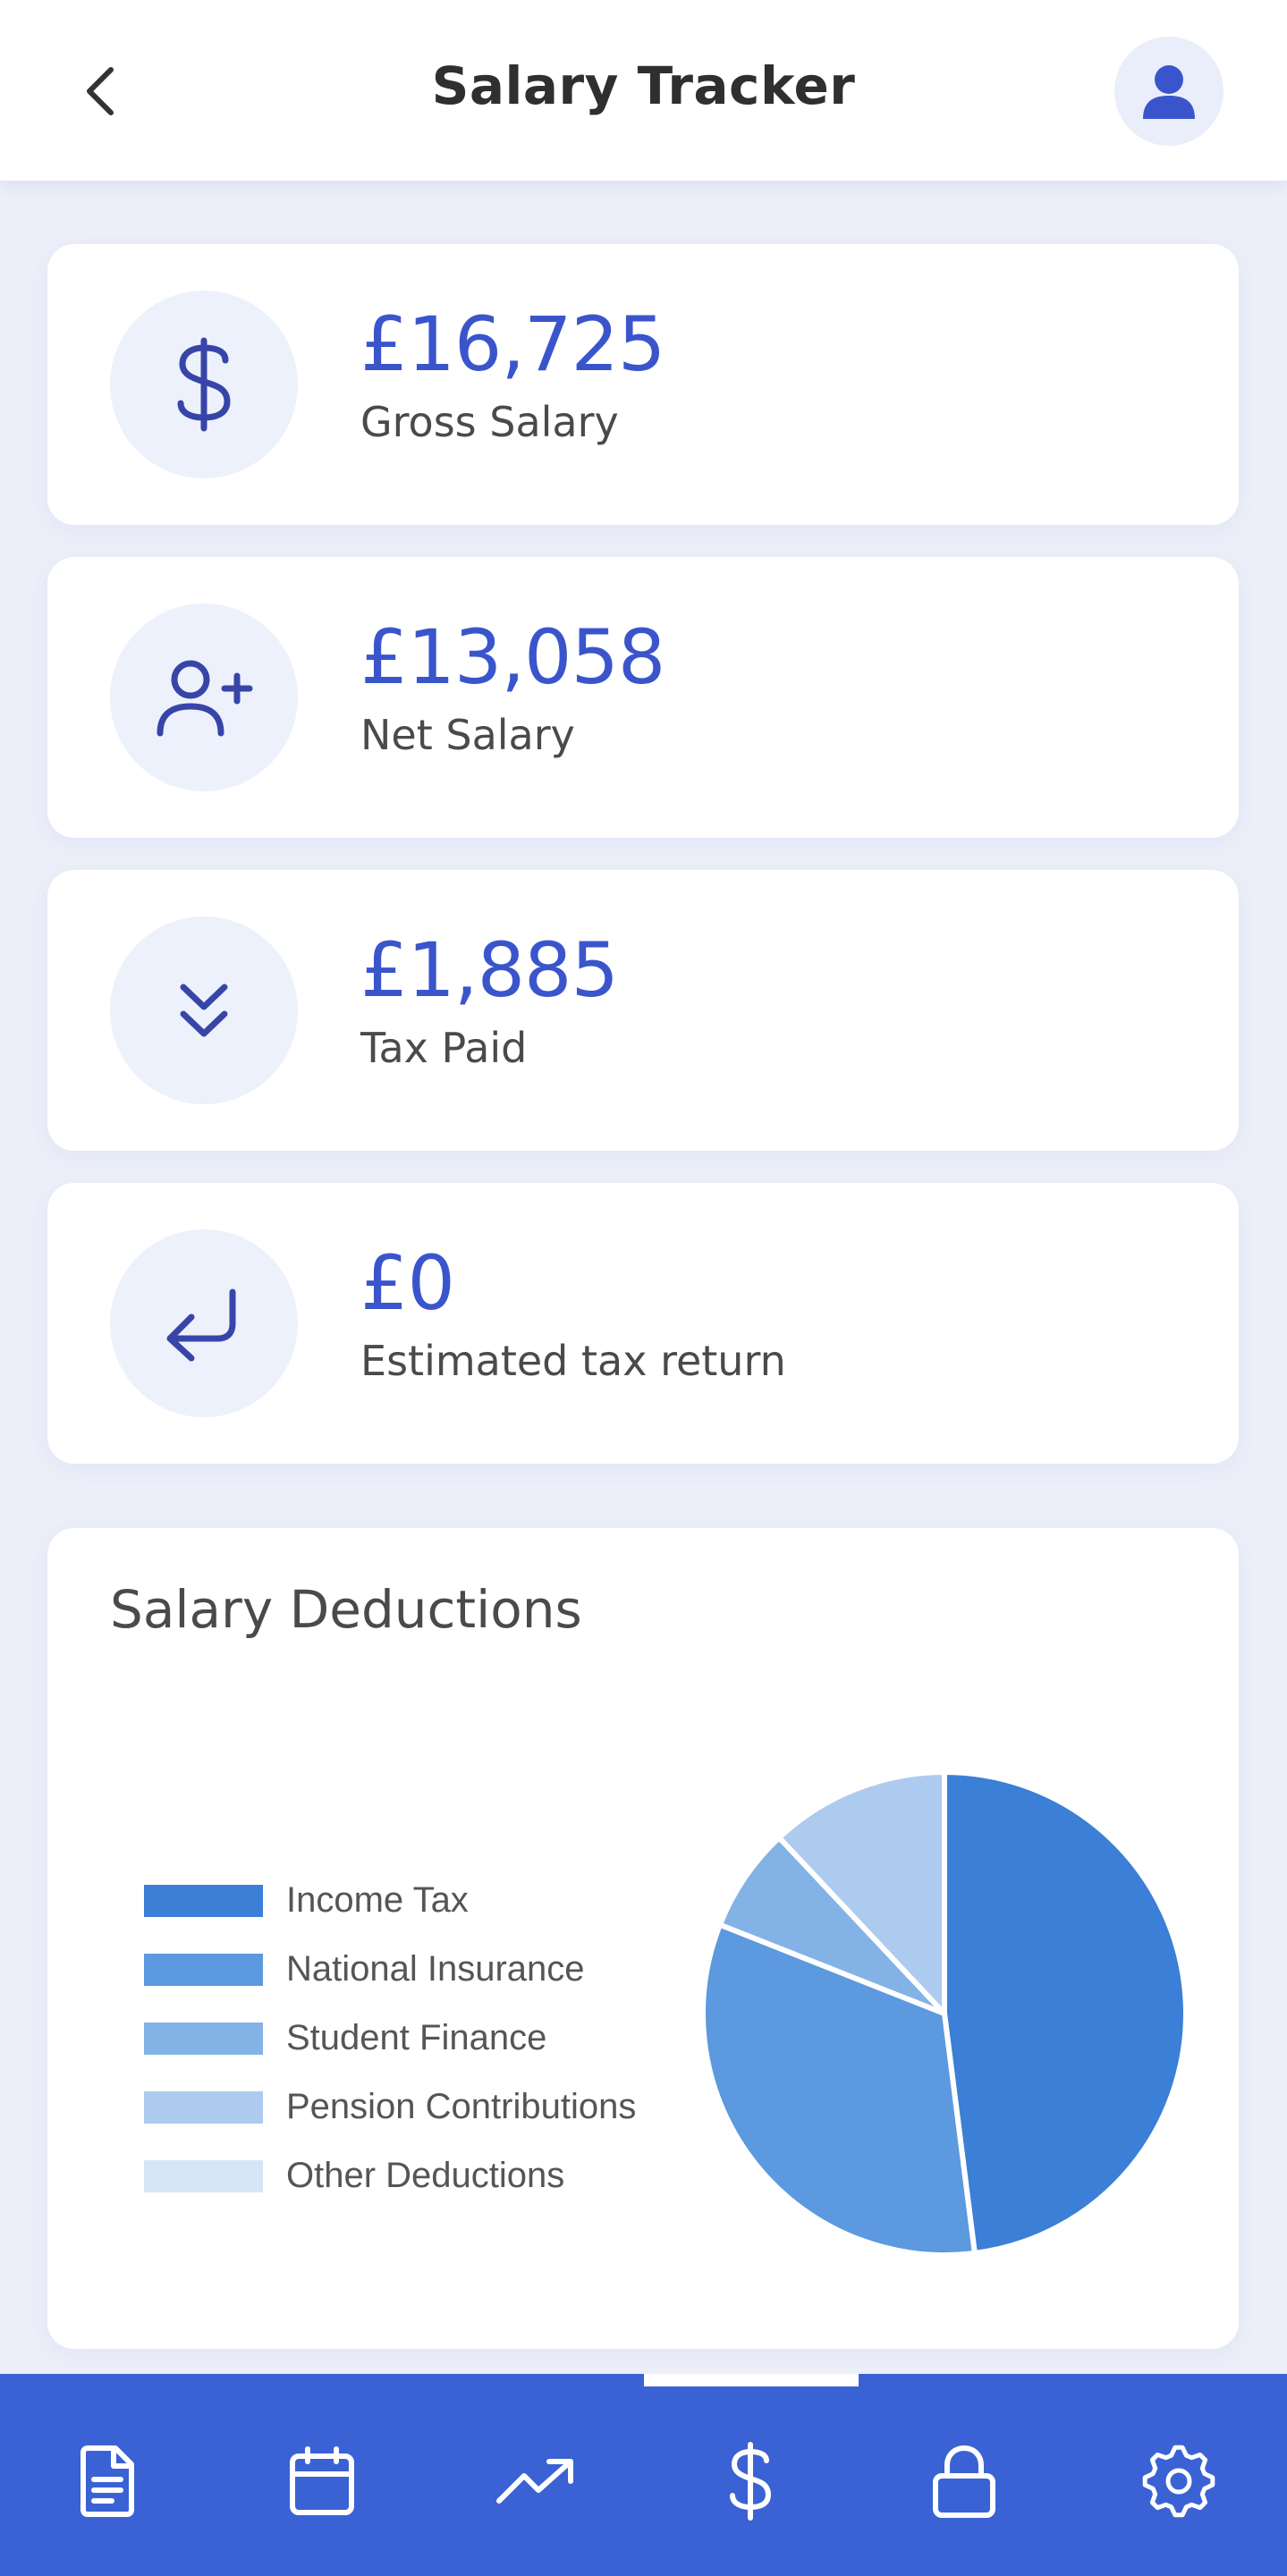 The height and width of the screenshot is (2576, 1287). I want to click on stat-label: Net Salary, so click(467, 735).